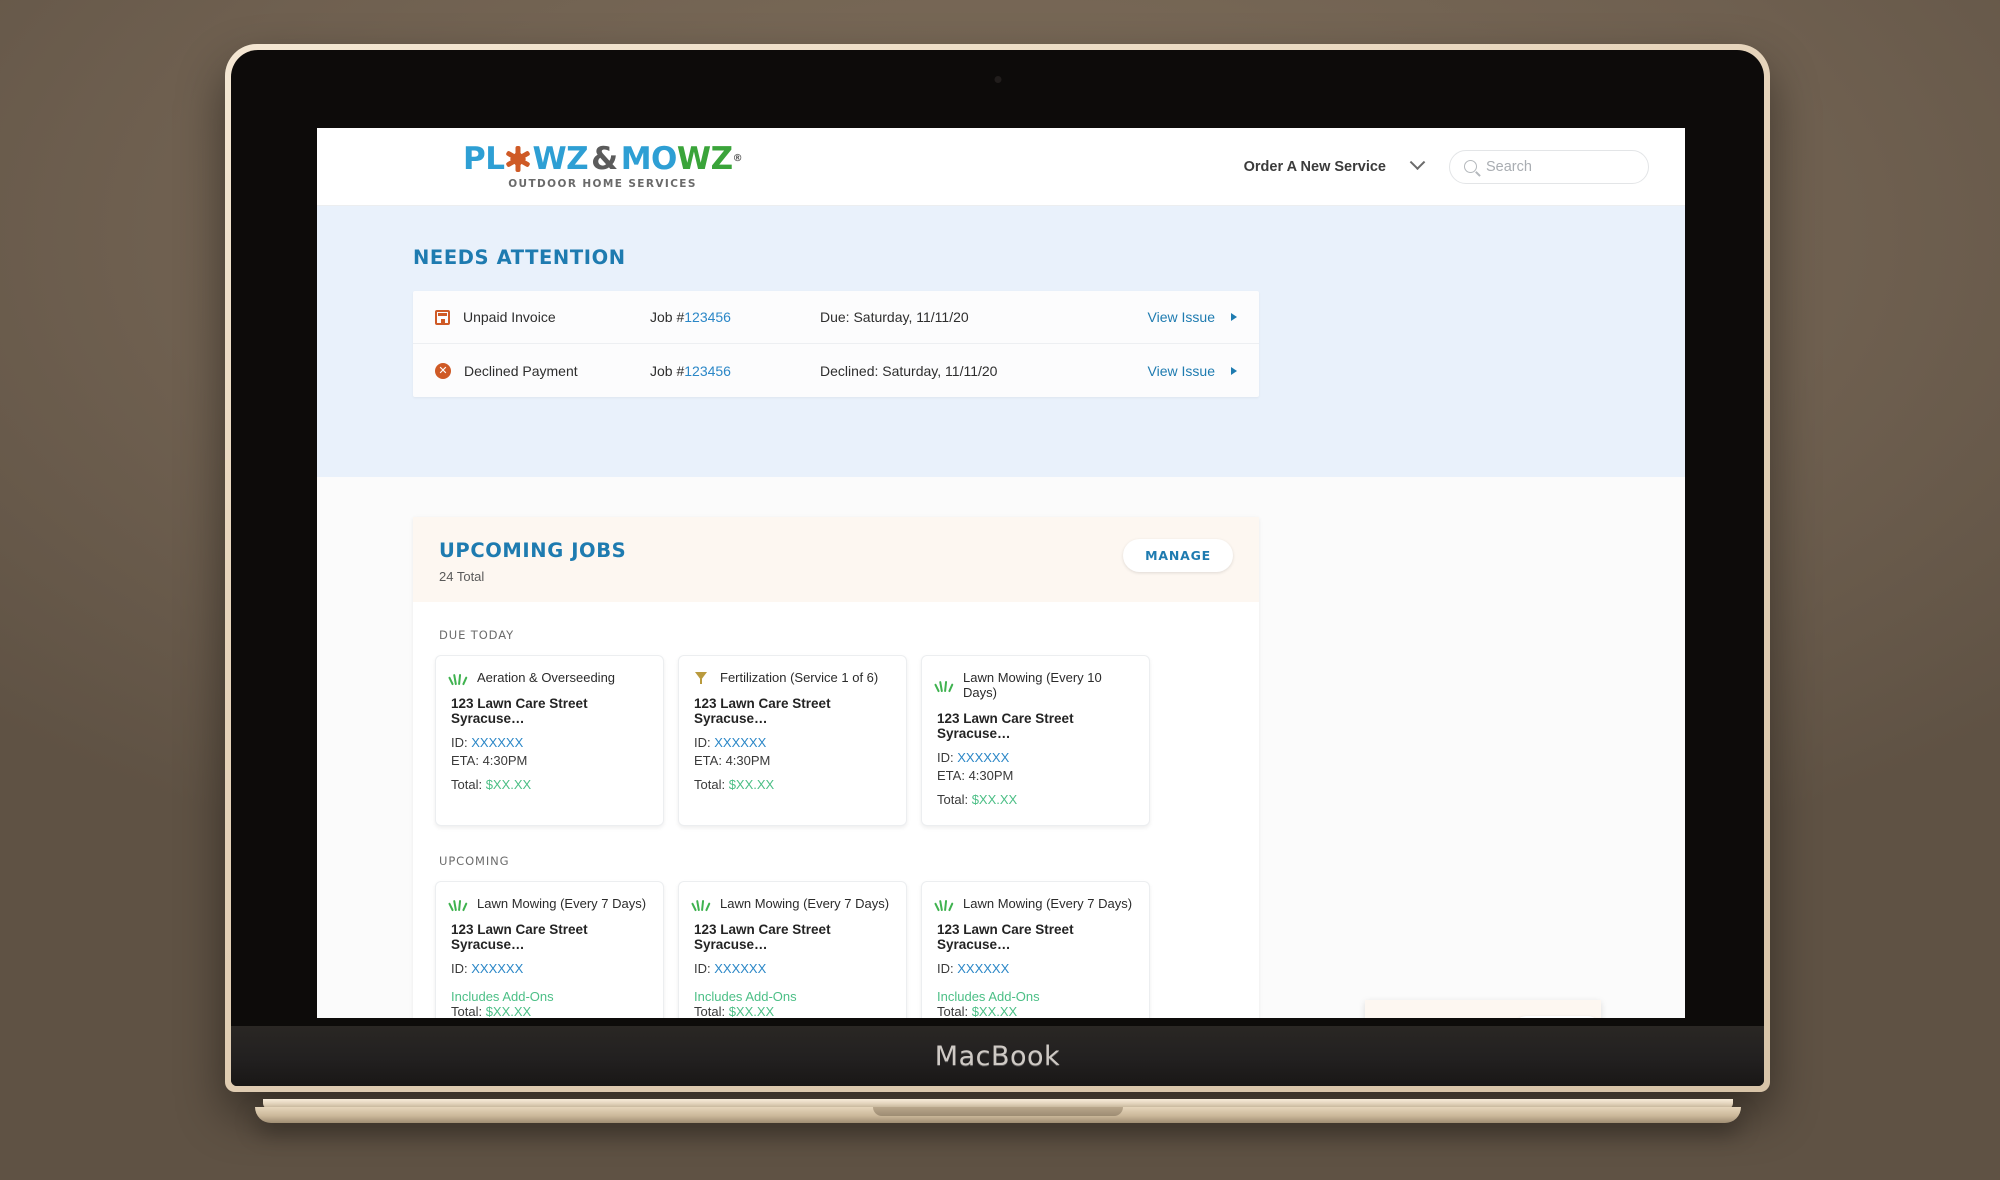  I want to click on logo-registered-mark: ®, so click(737, 158).